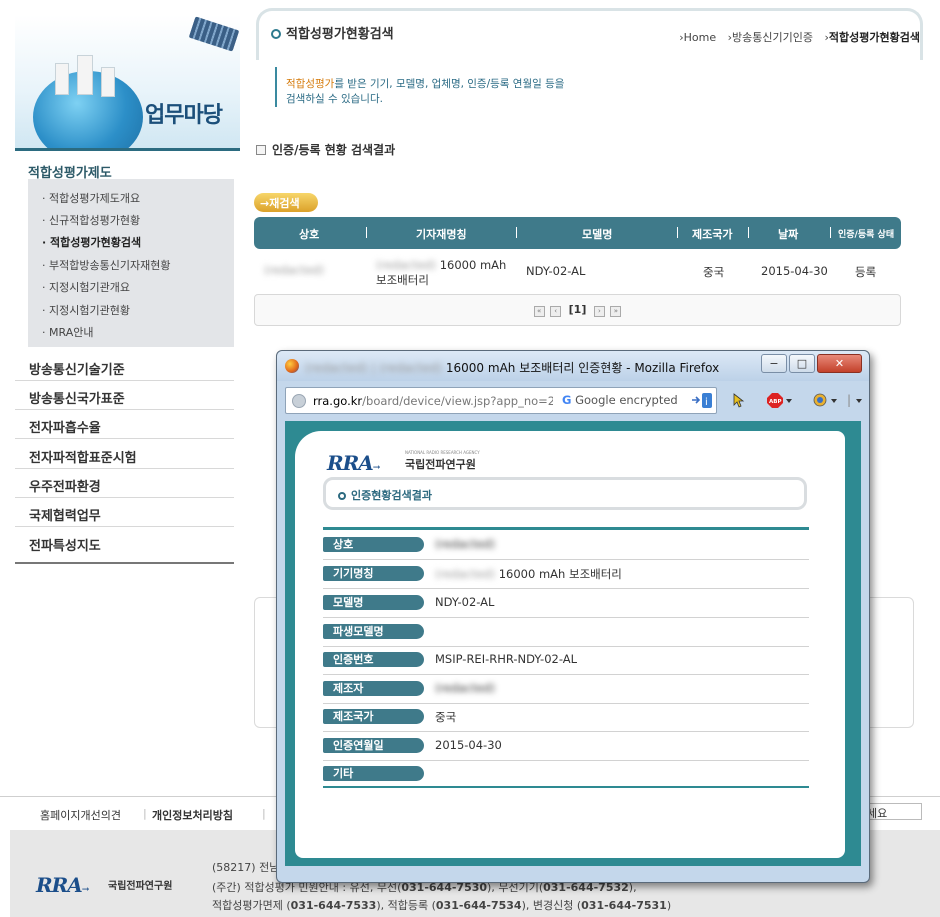 Image resolution: width=940 pixels, height=917 pixels. I want to click on svg-text: ABP, so click(775, 402).